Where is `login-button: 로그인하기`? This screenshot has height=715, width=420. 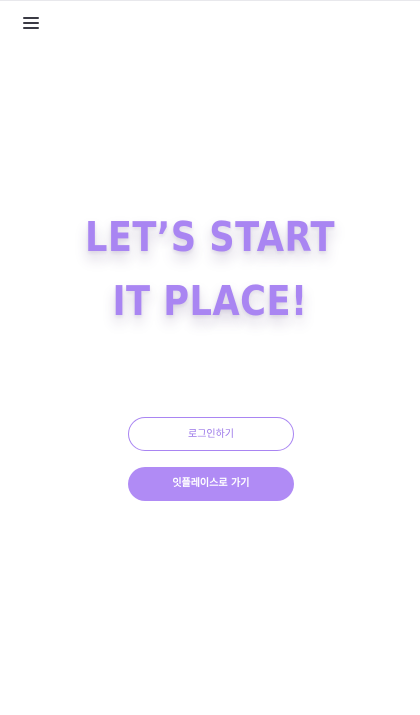
login-button: 로그인하기 is located at coordinates (211, 434).